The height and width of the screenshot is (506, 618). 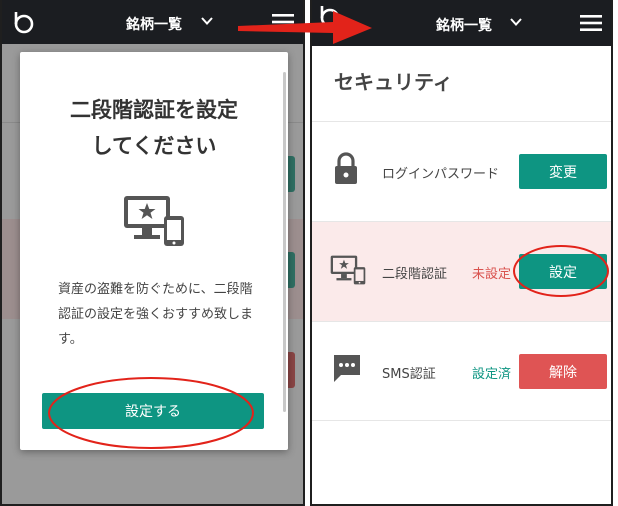 I want to click on setting-label: 二段階認証, so click(x=415, y=274).